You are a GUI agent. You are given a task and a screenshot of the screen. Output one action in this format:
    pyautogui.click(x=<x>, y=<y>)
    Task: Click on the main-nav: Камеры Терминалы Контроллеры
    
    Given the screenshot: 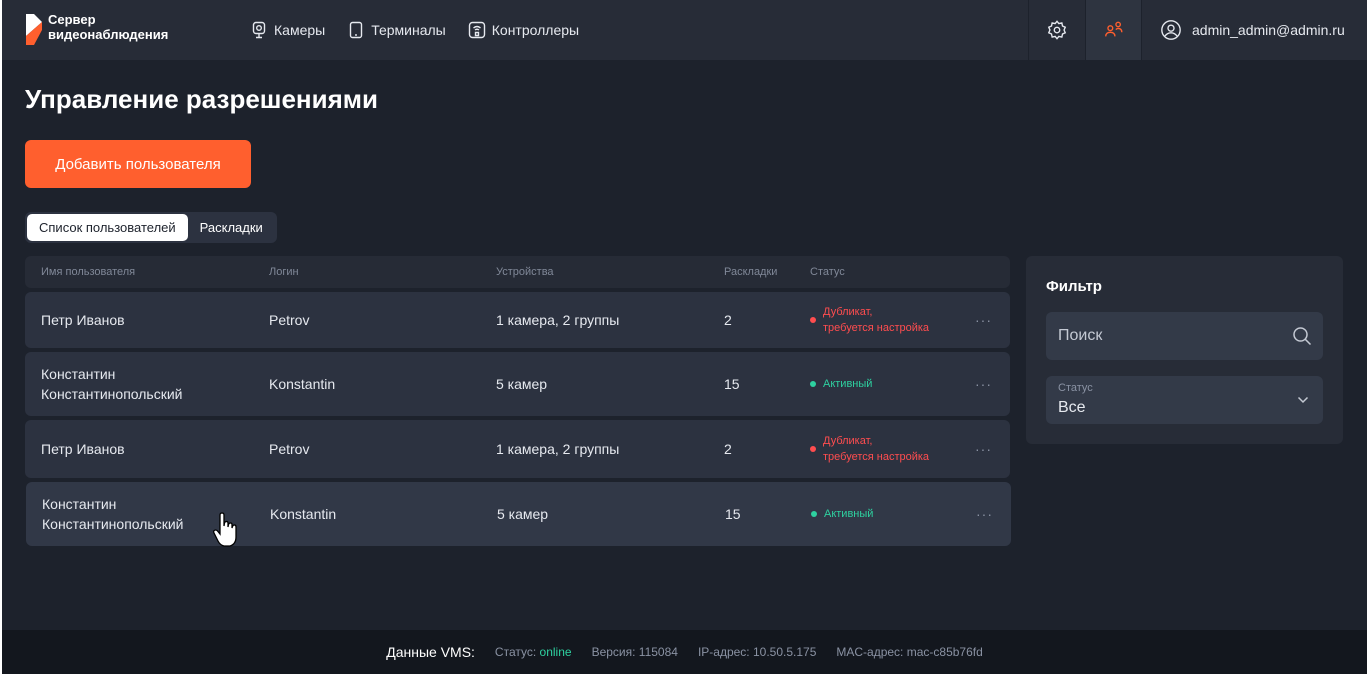 What is the action you would take?
    pyautogui.click(x=425, y=30)
    